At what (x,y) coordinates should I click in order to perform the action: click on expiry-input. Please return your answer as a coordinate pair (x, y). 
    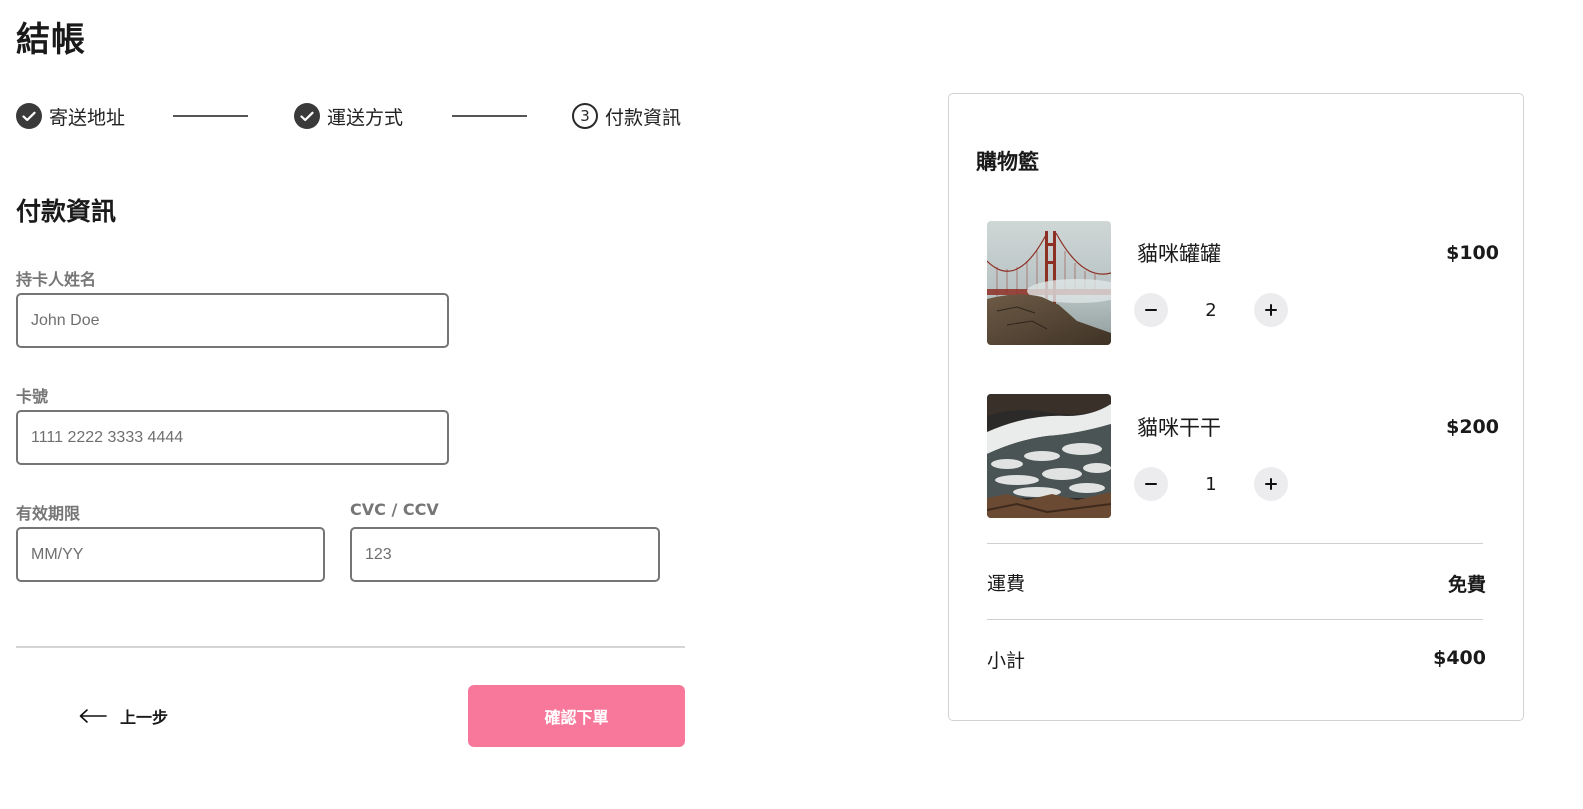
    Looking at the image, I should click on (170, 554).